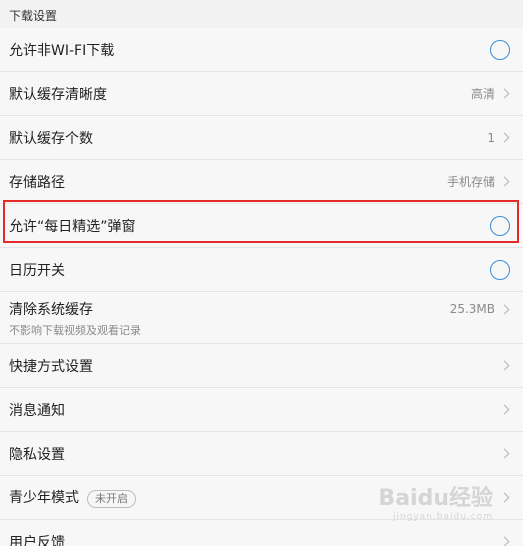 The height and width of the screenshot is (546, 523). Describe the element at coordinates (261, 138) in the screenshot. I see `row-default-cache-count: 默认缓存个数 1` at that location.